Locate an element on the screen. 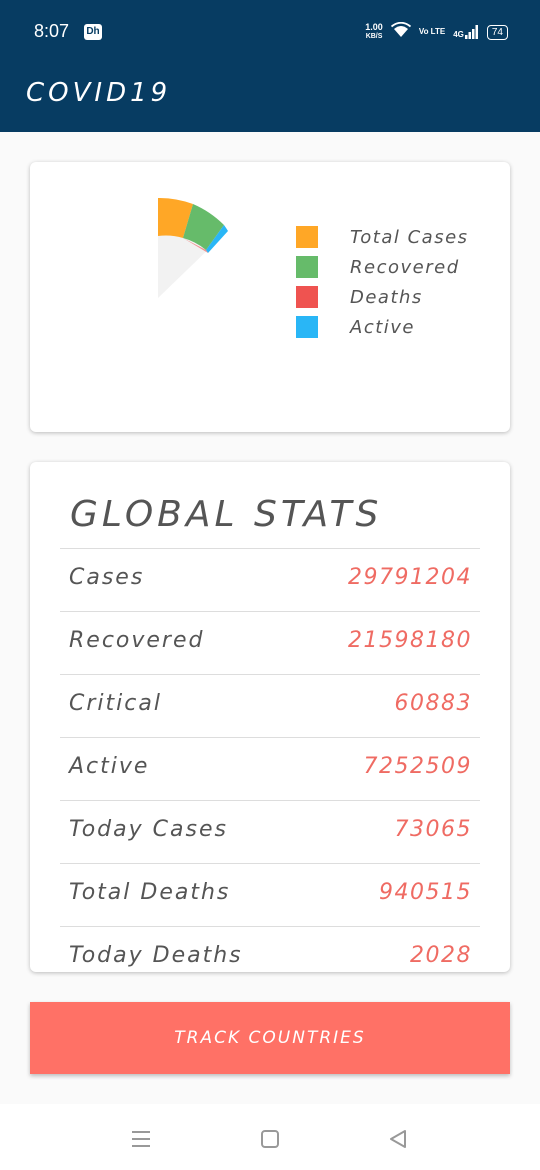  status-icons: 1.00 KB/S Vo LTE 4G 74 is located at coordinates (436, 32).